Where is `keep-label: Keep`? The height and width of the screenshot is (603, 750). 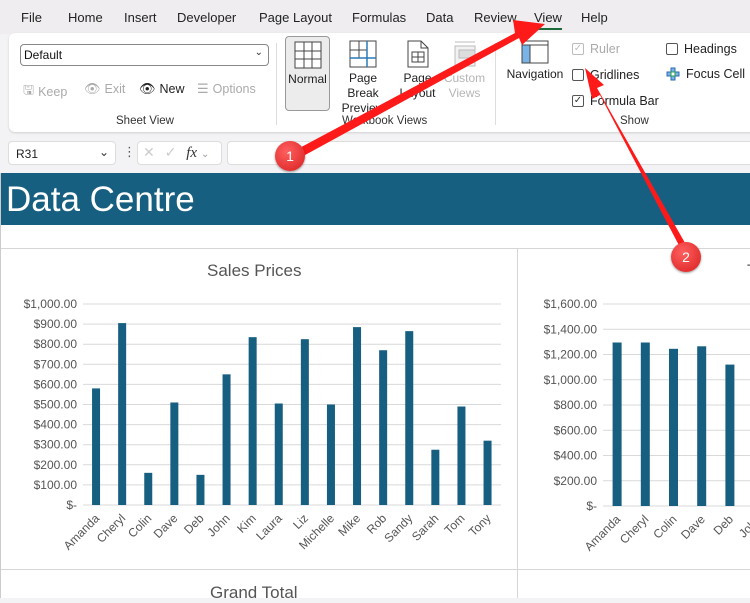 keep-label: Keep is located at coordinates (53, 92).